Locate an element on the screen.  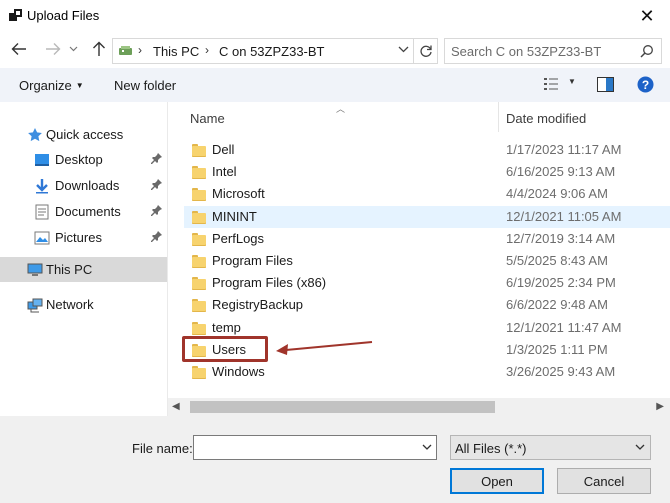
date-modified: 12/1/2021 11:05 AM is located at coordinates (564, 216).